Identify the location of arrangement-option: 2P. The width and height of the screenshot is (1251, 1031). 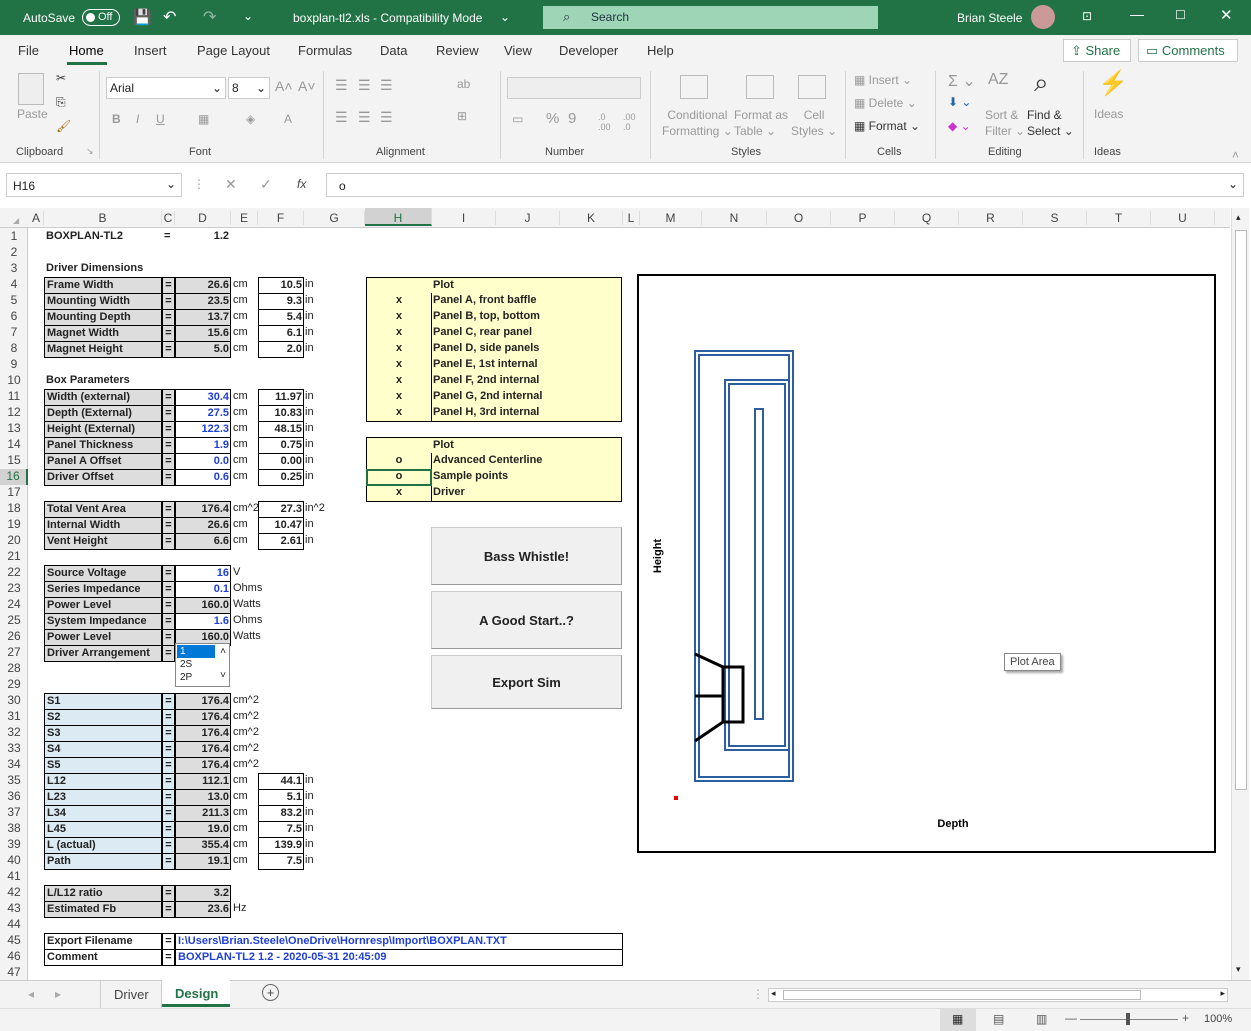
(196, 677).